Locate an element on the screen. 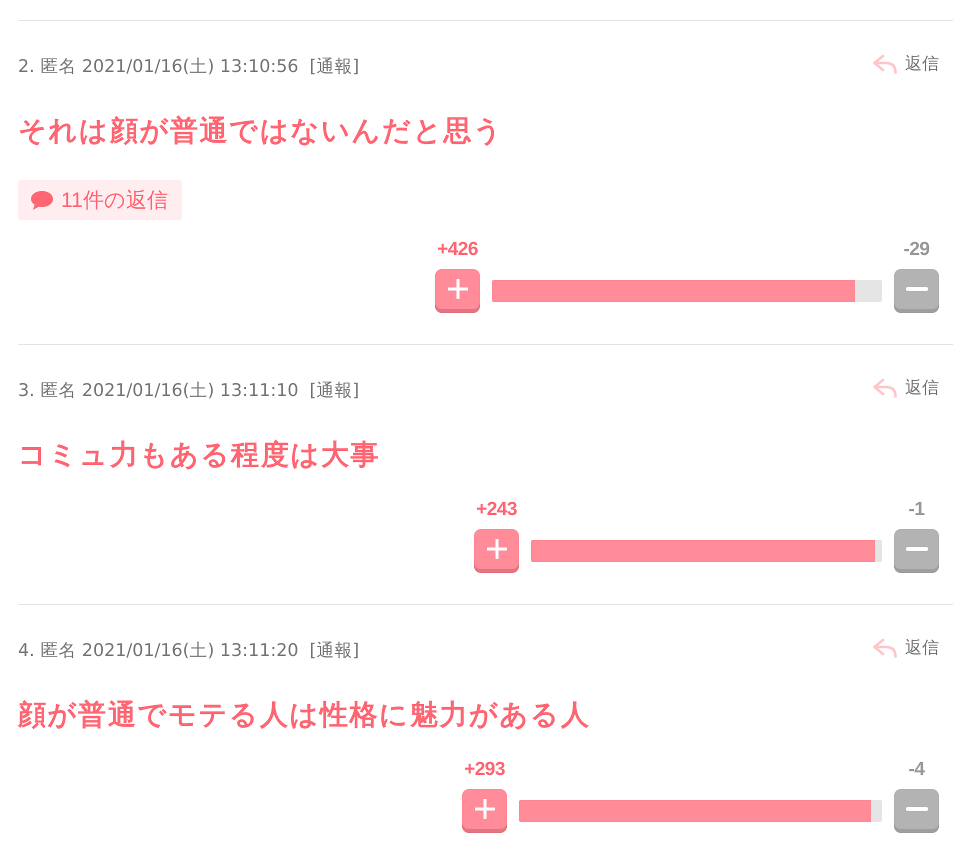  speech-bubble-icon is located at coordinates (42, 200).